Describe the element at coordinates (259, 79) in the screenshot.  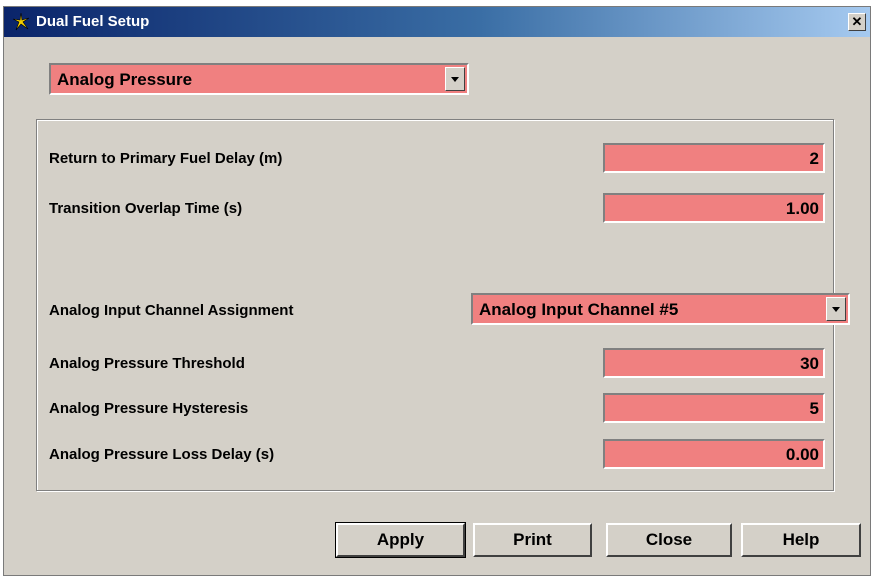
I see `mode-dropdown: Analog Pressure` at that location.